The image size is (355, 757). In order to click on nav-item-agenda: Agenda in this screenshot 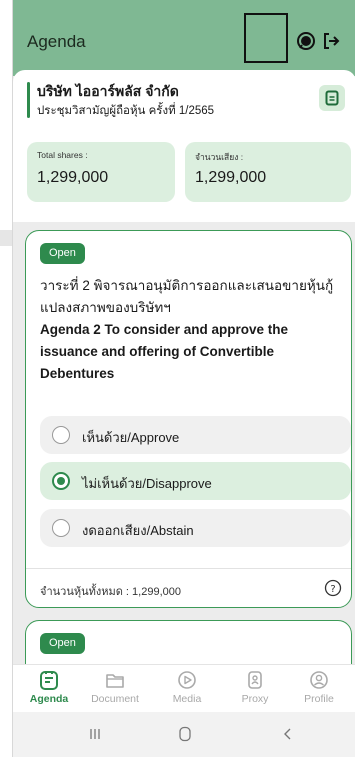, I will do `click(49, 690)`.